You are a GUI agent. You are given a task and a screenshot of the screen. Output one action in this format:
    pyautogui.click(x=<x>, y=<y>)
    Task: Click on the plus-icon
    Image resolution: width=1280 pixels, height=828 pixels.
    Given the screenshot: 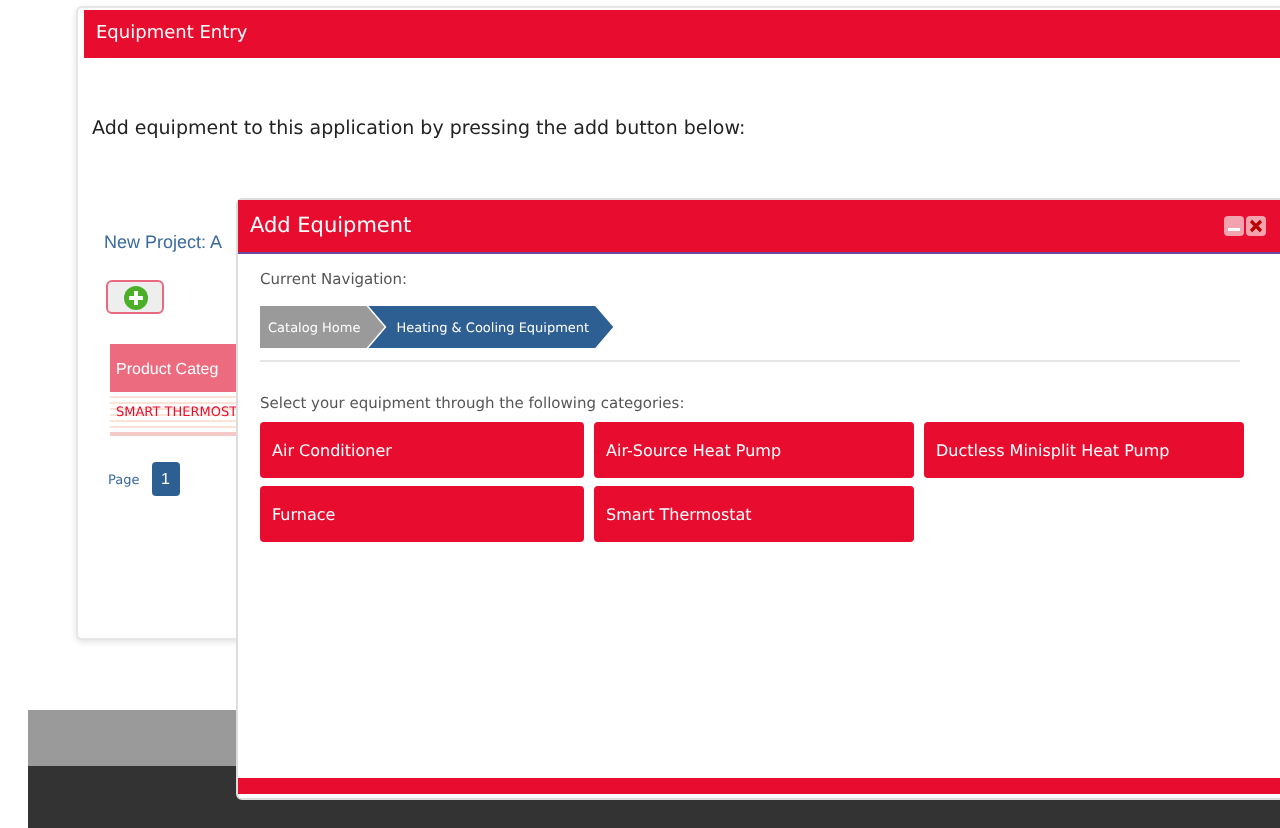 What is the action you would take?
    pyautogui.click(x=135, y=297)
    